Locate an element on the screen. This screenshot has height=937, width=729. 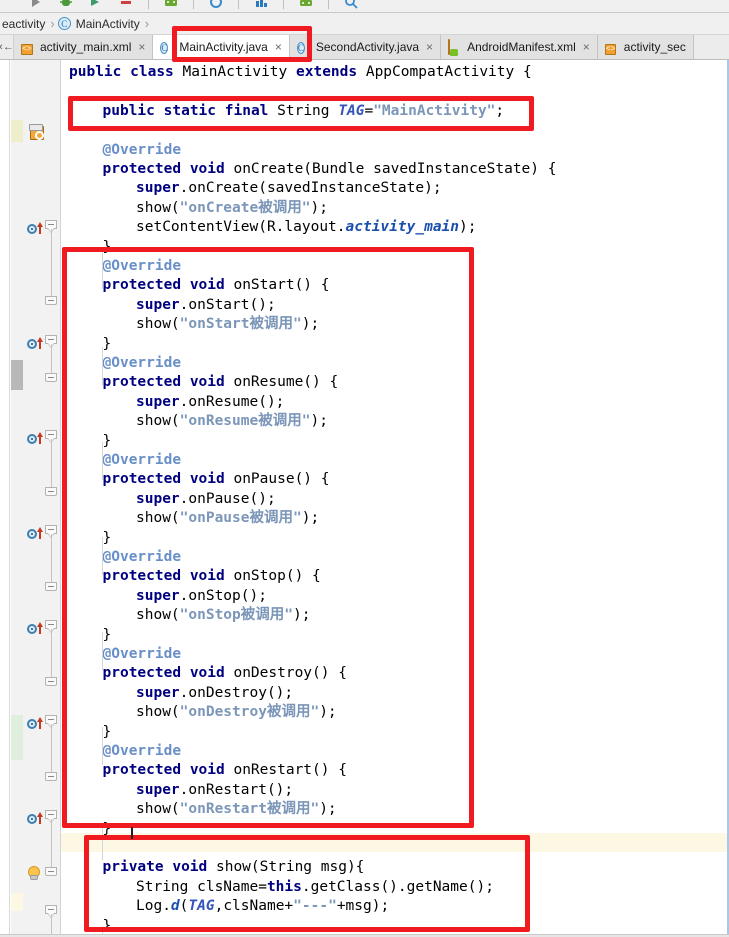
code-line: show("onStart被调用"); is located at coordinates (227, 324).